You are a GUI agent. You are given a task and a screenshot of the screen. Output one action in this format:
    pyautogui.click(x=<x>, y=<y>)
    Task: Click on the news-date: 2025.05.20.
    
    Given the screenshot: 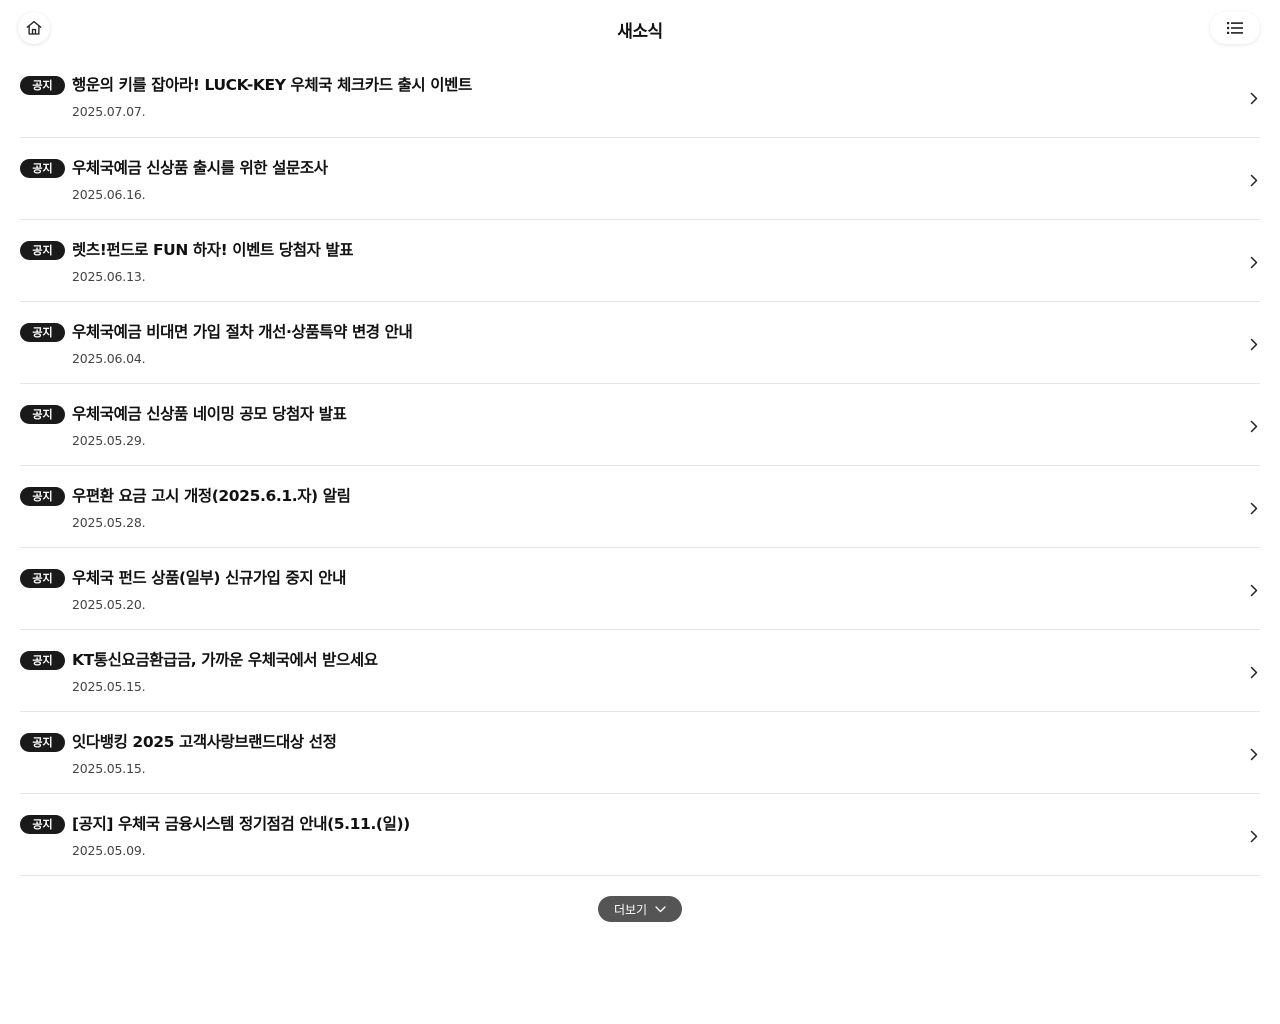 What is the action you would take?
    pyautogui.click(x=109, y=604)
    